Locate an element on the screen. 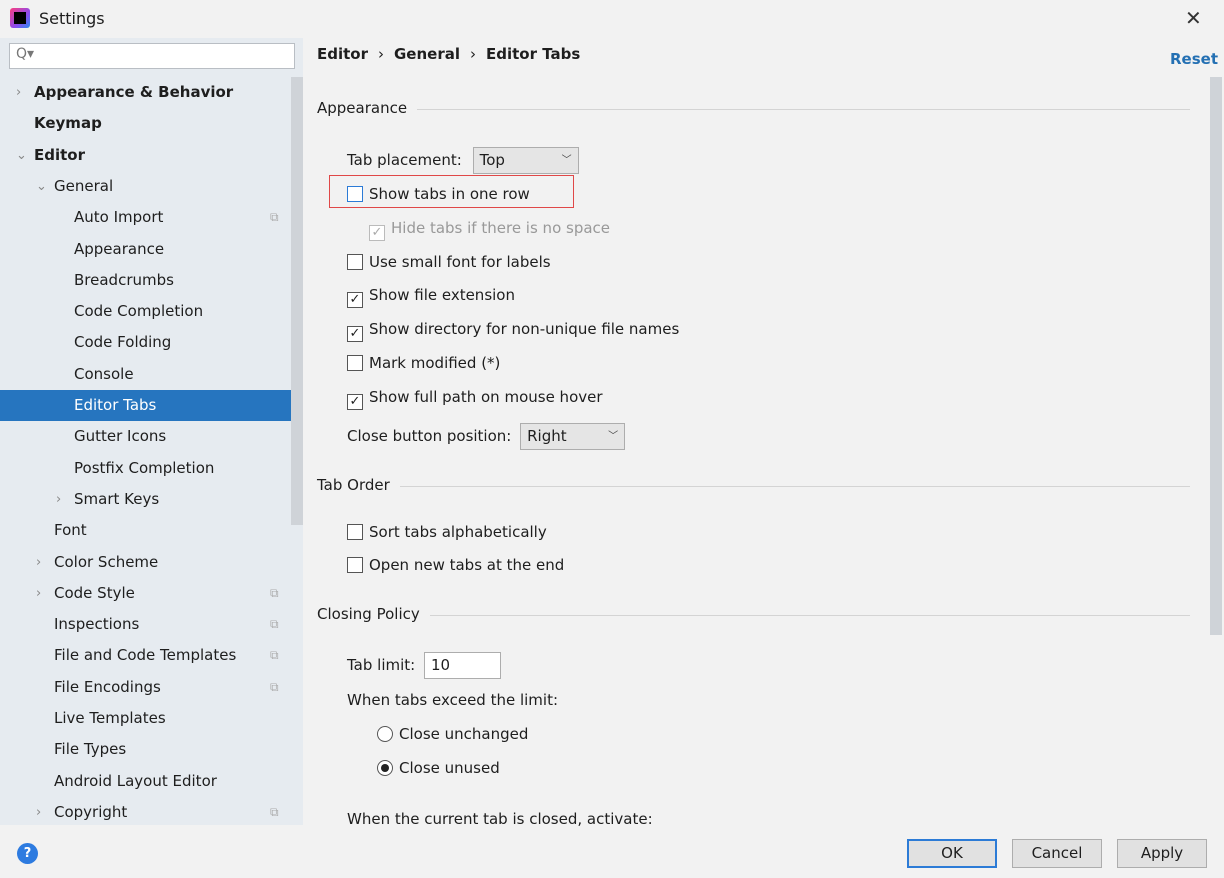  radio-label: Close unchanged is located at coordinates (464, 734).